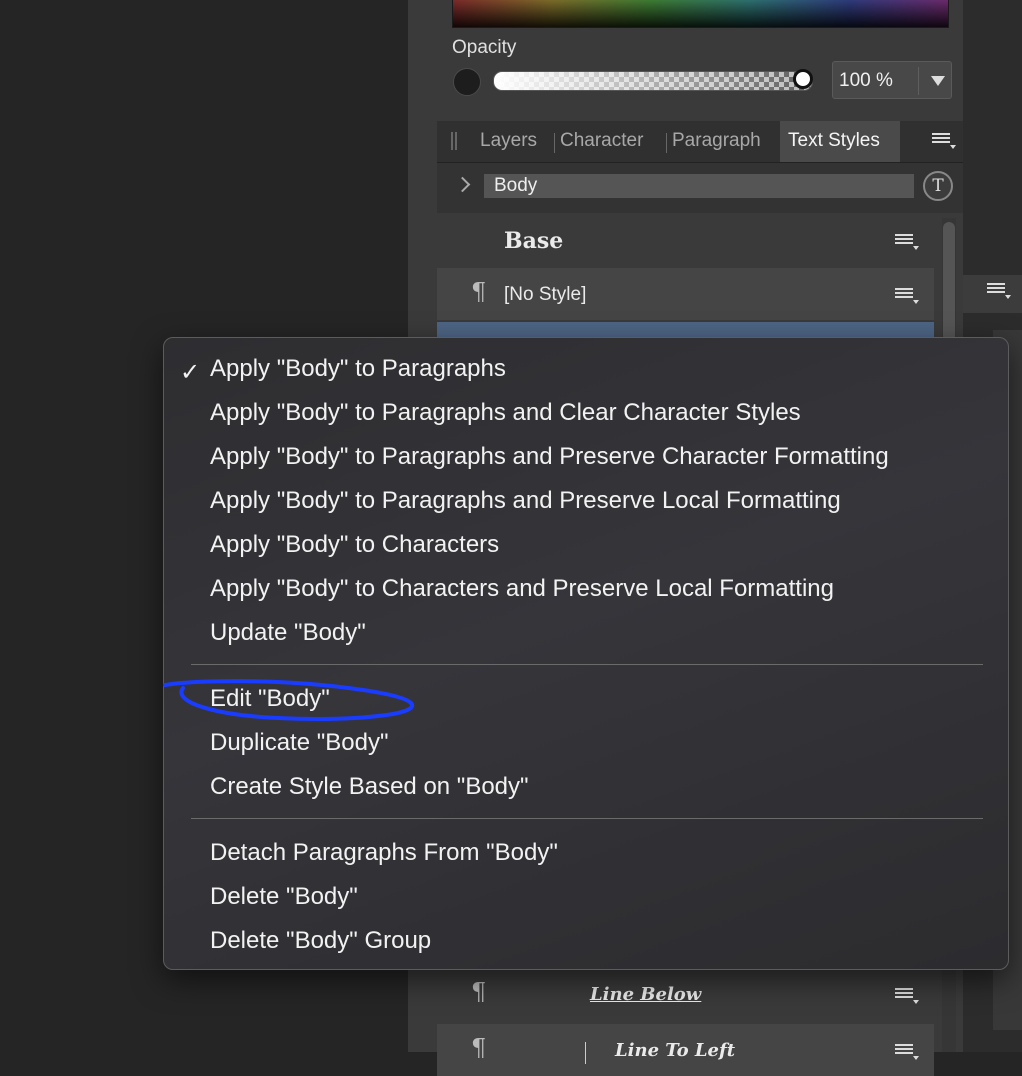 This screenshot has width=1022, height=1076. I want to click on list-item: ¶ [No Style], so click(685, 294).